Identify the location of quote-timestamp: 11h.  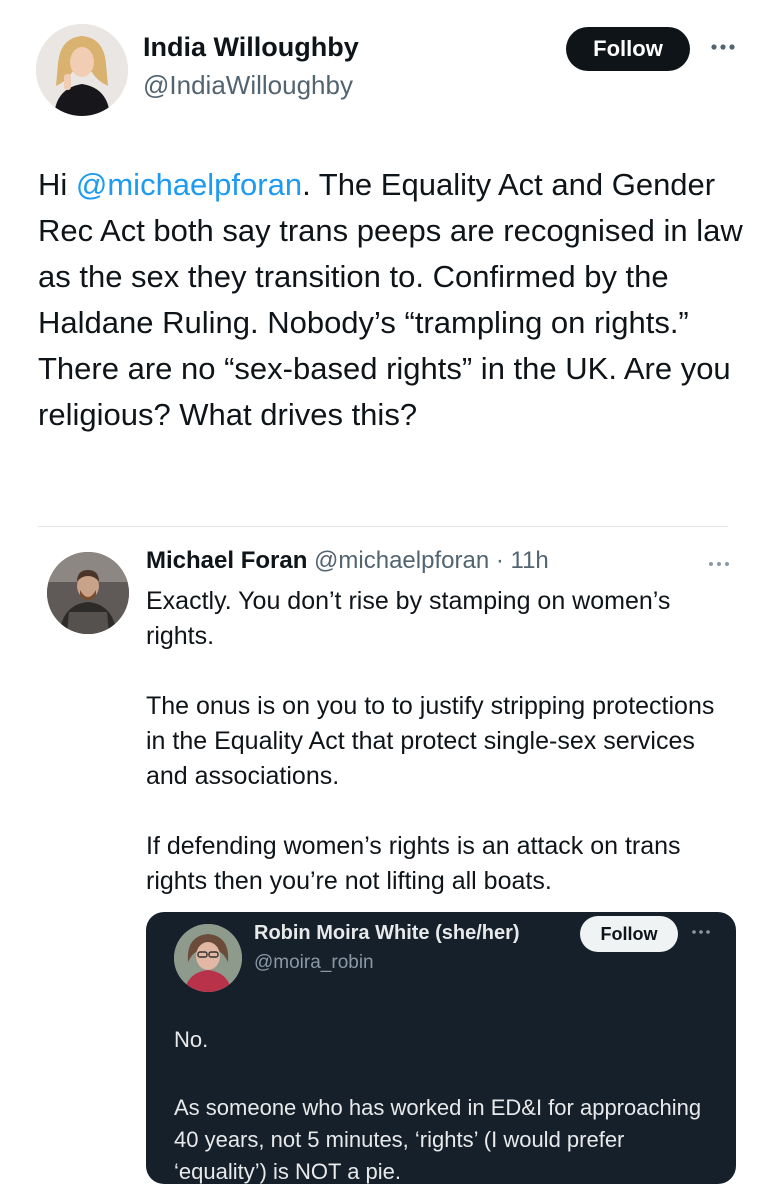
(530, 560).